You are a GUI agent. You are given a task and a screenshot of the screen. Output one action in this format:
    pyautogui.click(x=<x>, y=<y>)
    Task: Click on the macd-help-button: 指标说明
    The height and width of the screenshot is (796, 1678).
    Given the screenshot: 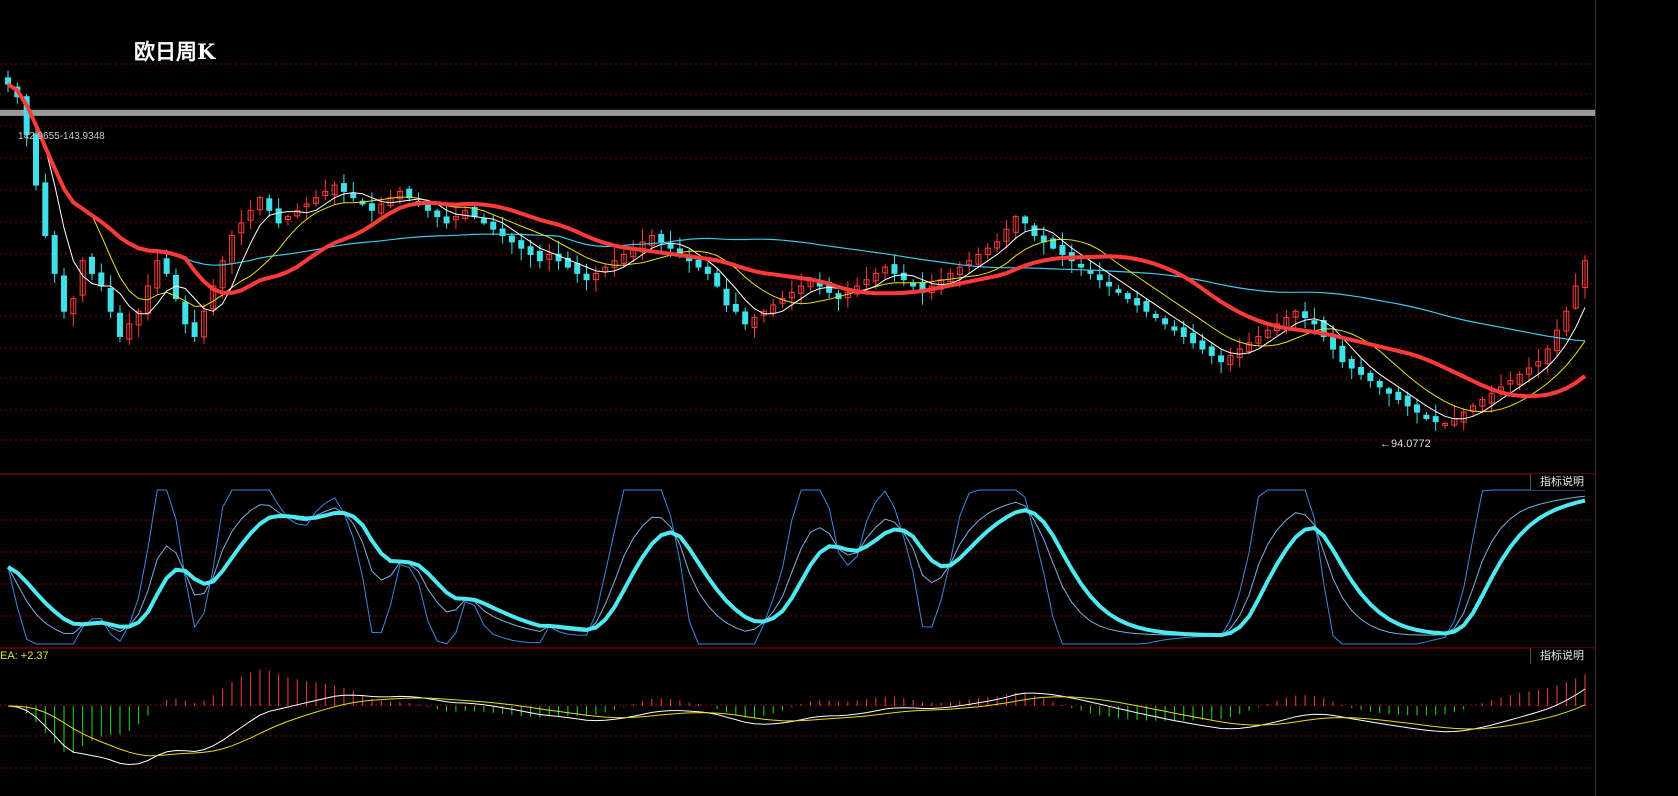 What is the action you would take?
    pyautogui.click(x=1561, y=656)
    